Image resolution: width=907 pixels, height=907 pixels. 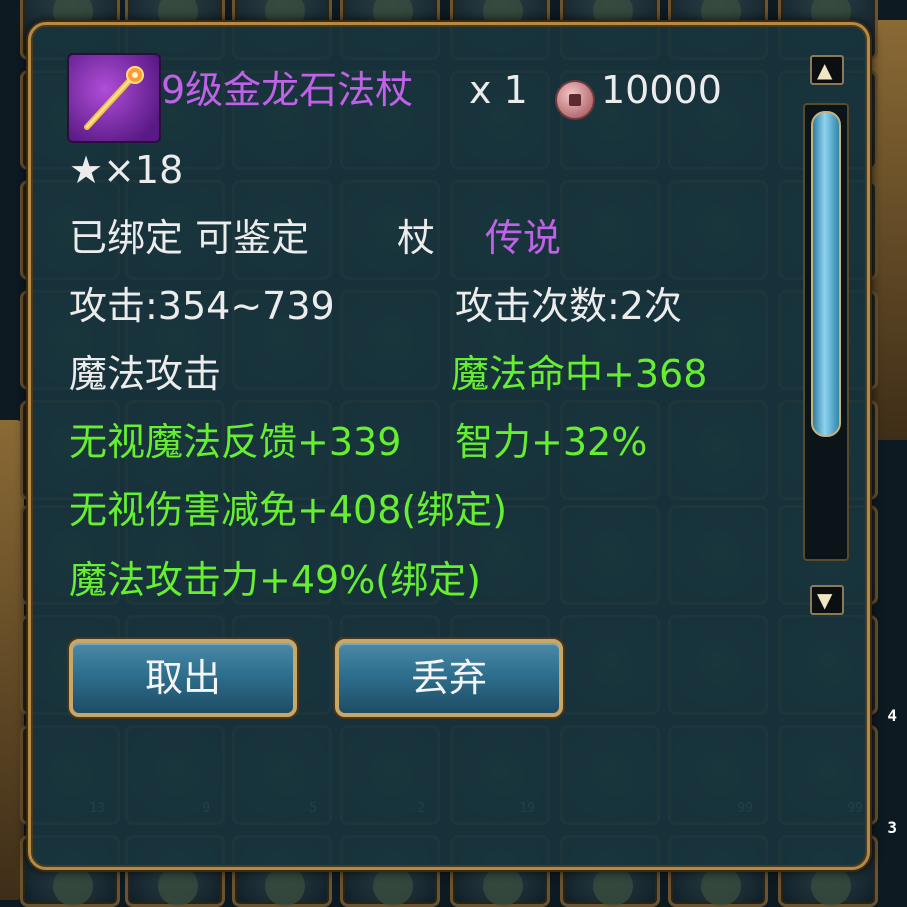 What do you see at coordinates (235, 442) in the screenshot?
I see `stat-ignore-magic-feedback: 无视魔法反馈+339` at bounding box center [235, 442].